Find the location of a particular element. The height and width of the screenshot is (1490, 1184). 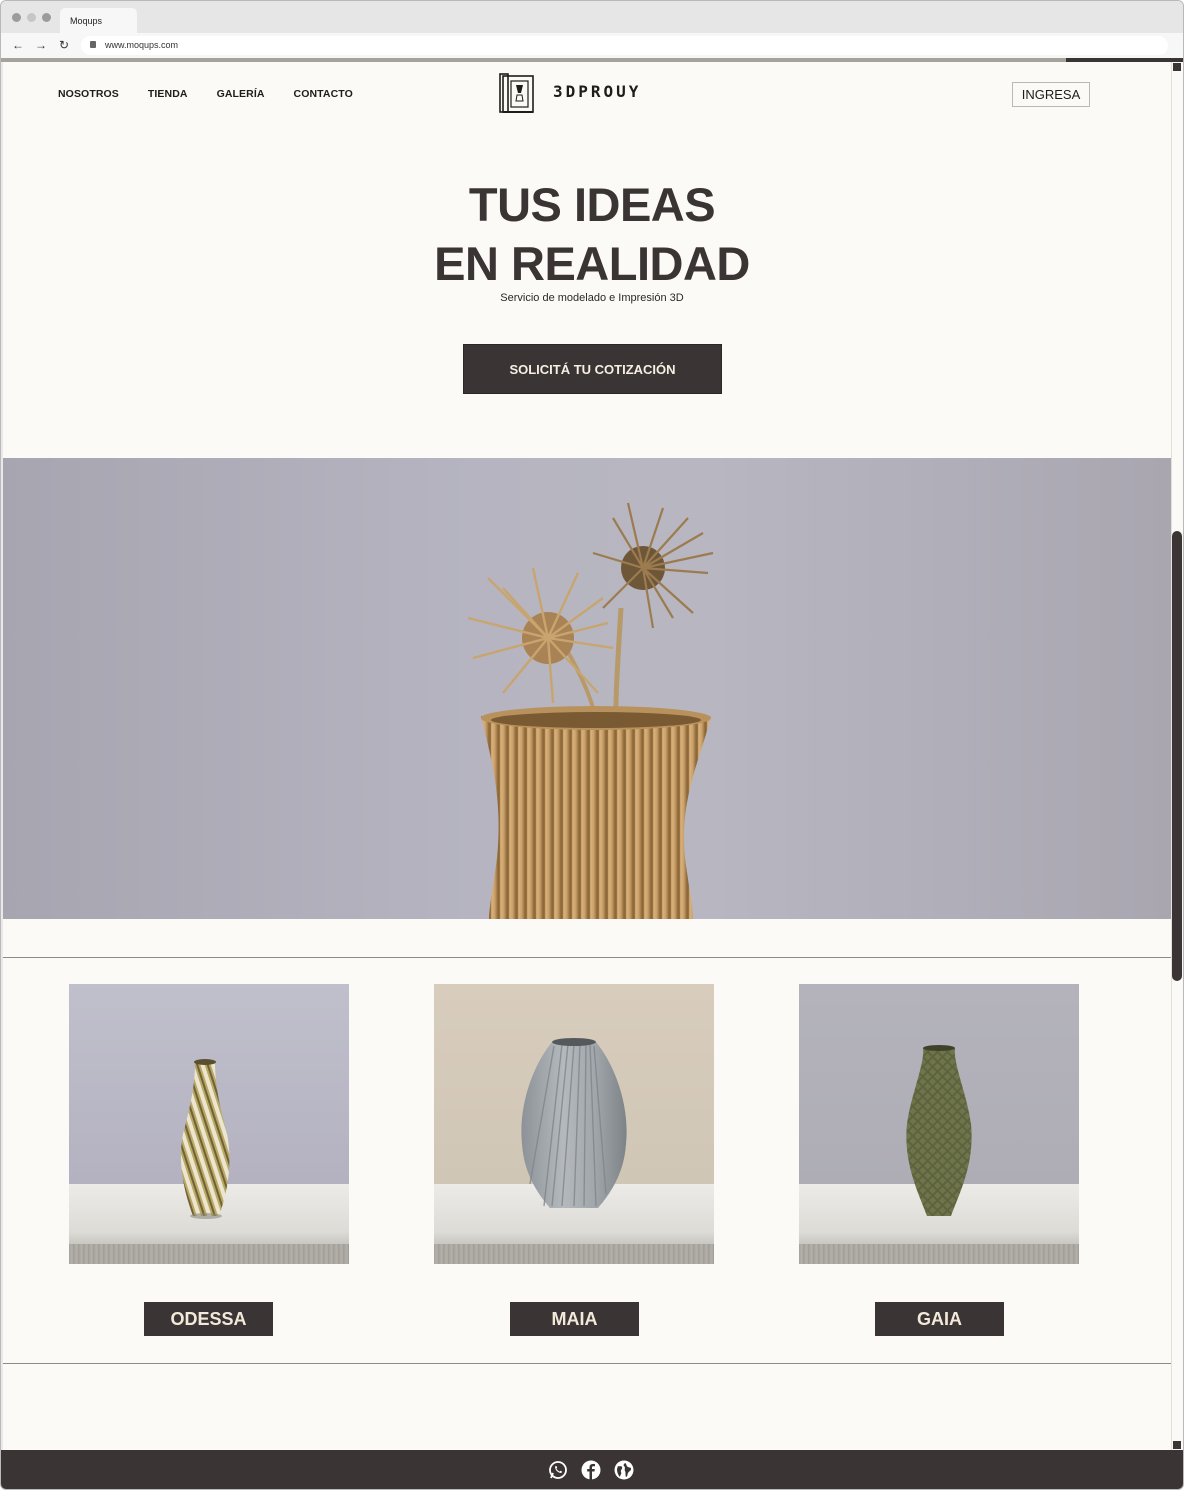

maia-vase-icon is located at coordinates (574, 1123).